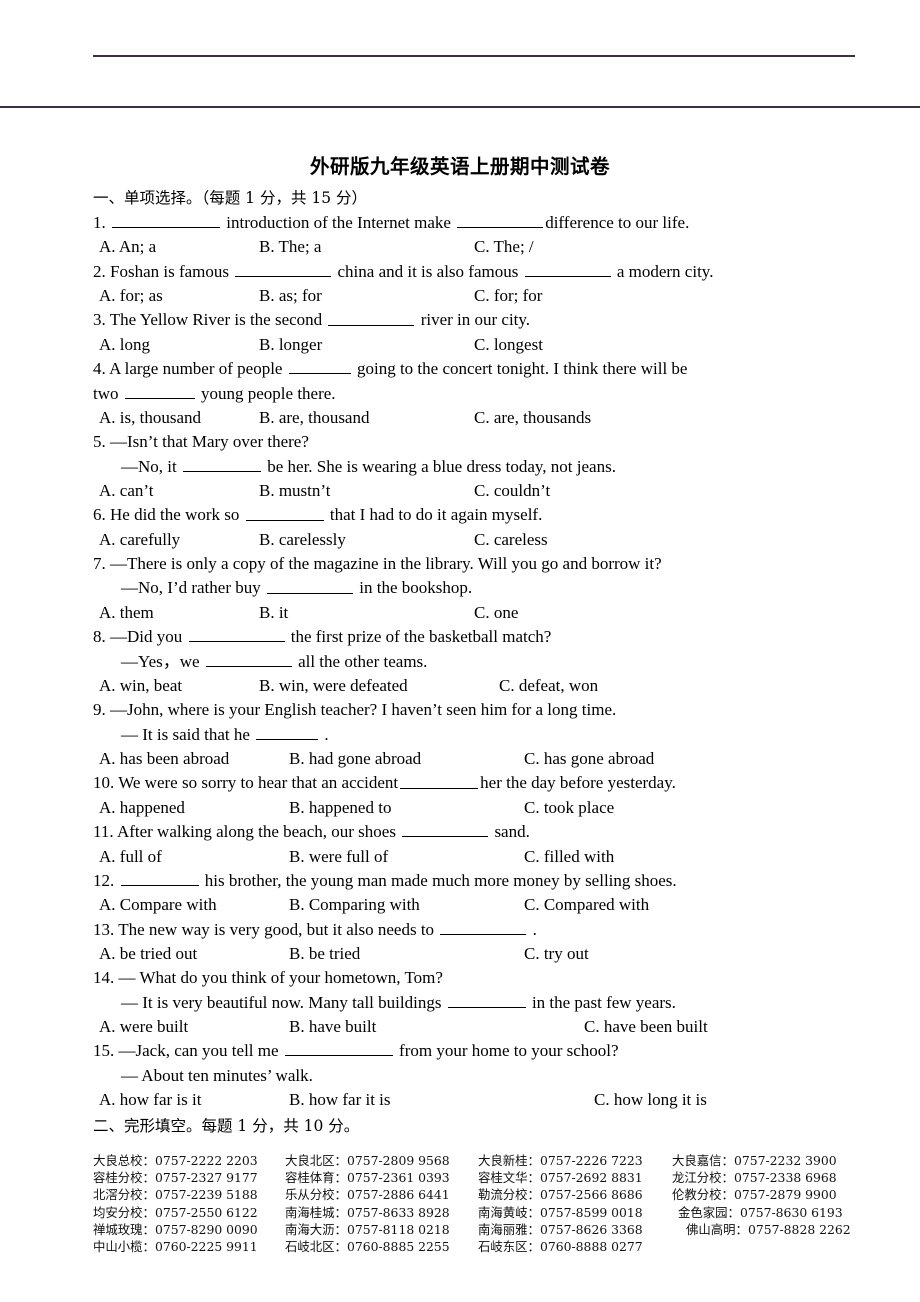  I want to click on option-a: A. can’t, so click(179, 491).